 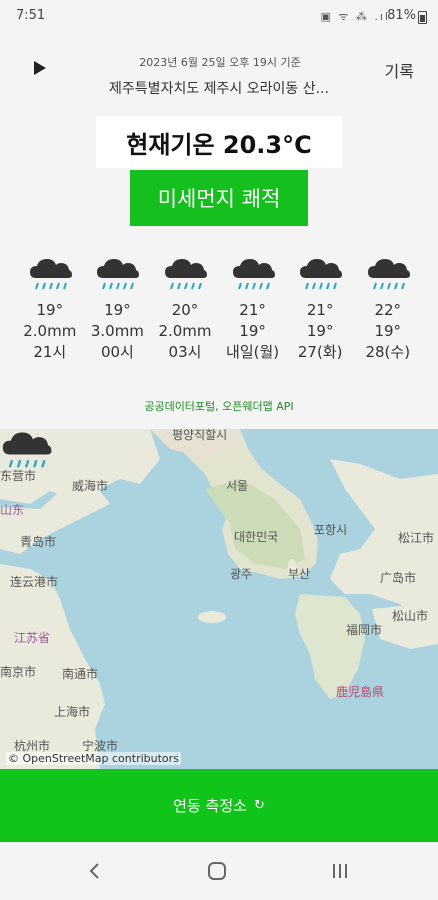 What do you see at coordinates (398, 578) in the screenshot?
I see `map-label: 广岛市` at bounding box center [398, 578].